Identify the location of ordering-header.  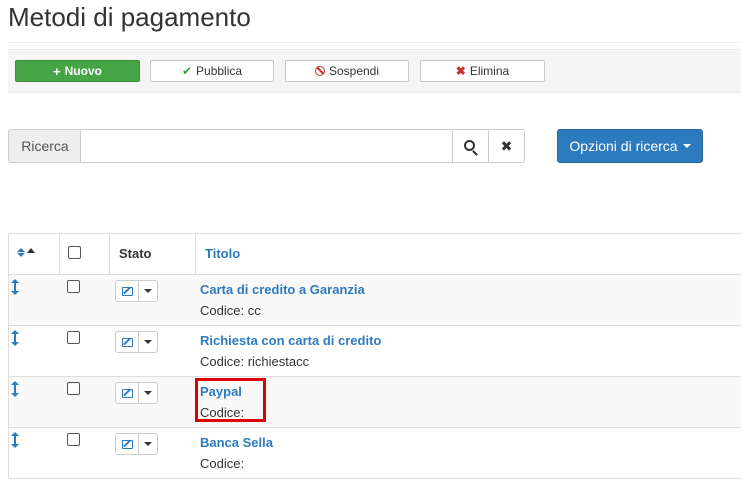
(34, 254).